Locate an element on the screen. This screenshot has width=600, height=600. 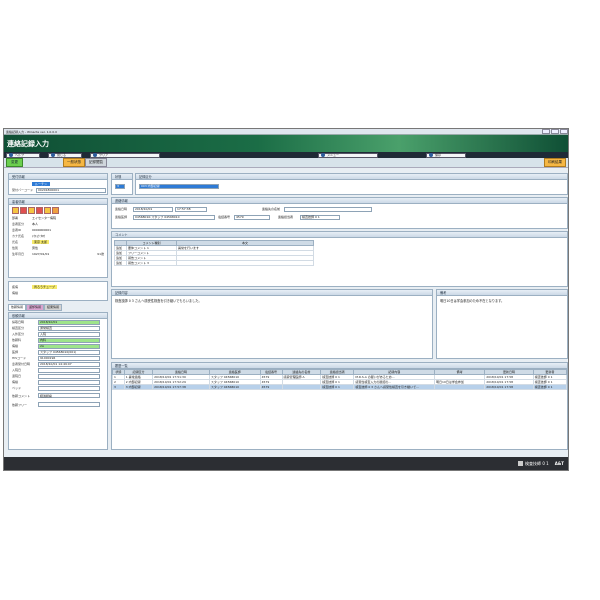
notes-text: 明日10日は学会参加のため不在となります。 is located at coordinates (502, 300).